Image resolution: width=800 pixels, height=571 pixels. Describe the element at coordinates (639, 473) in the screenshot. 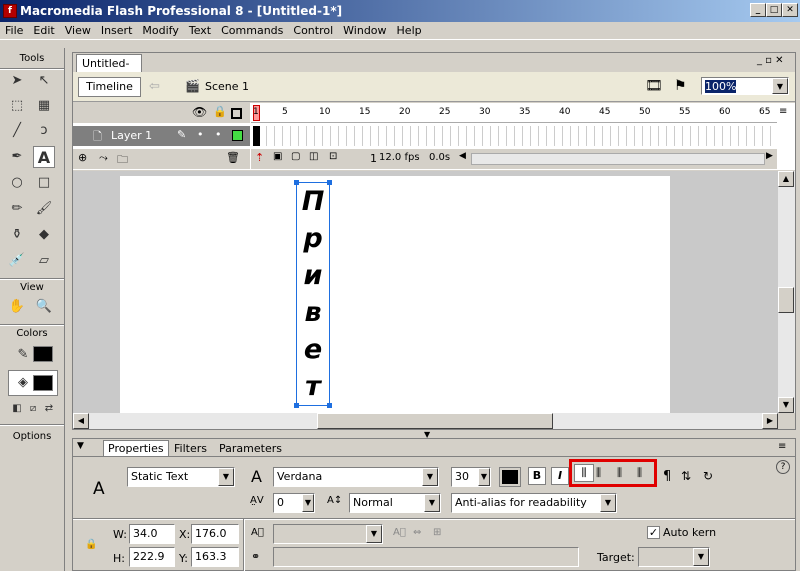

I see `justify-icon: ⫼` at that location.